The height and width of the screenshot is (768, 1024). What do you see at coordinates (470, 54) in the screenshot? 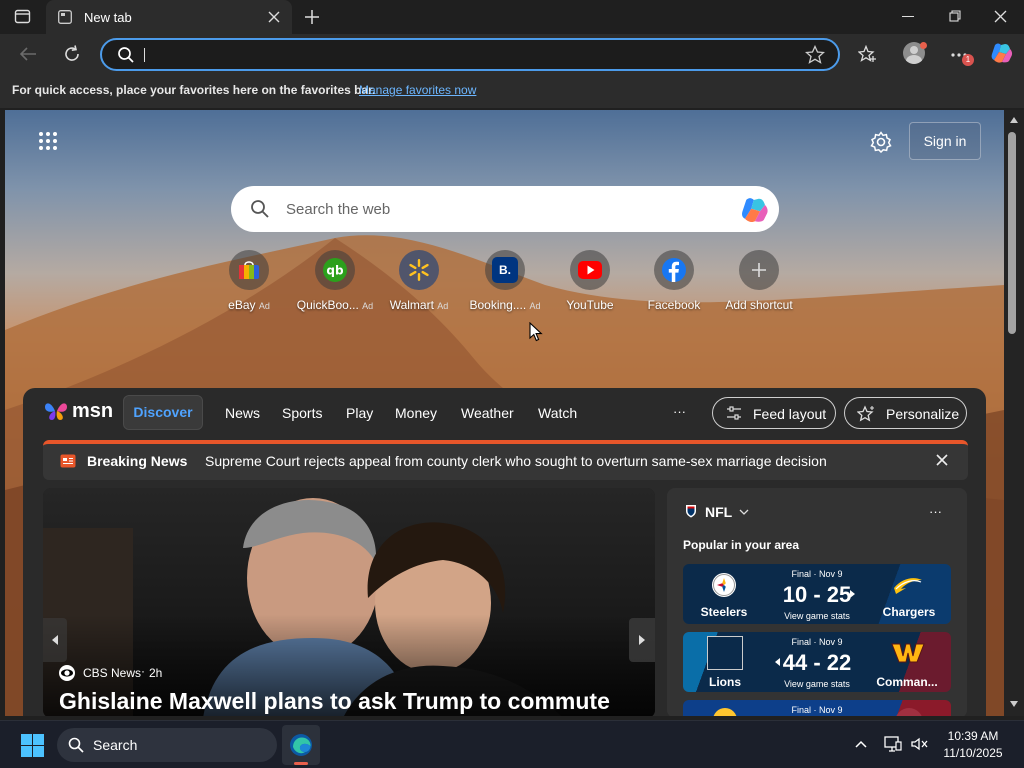
I see `address-bar` at bounding box center [470, 54].